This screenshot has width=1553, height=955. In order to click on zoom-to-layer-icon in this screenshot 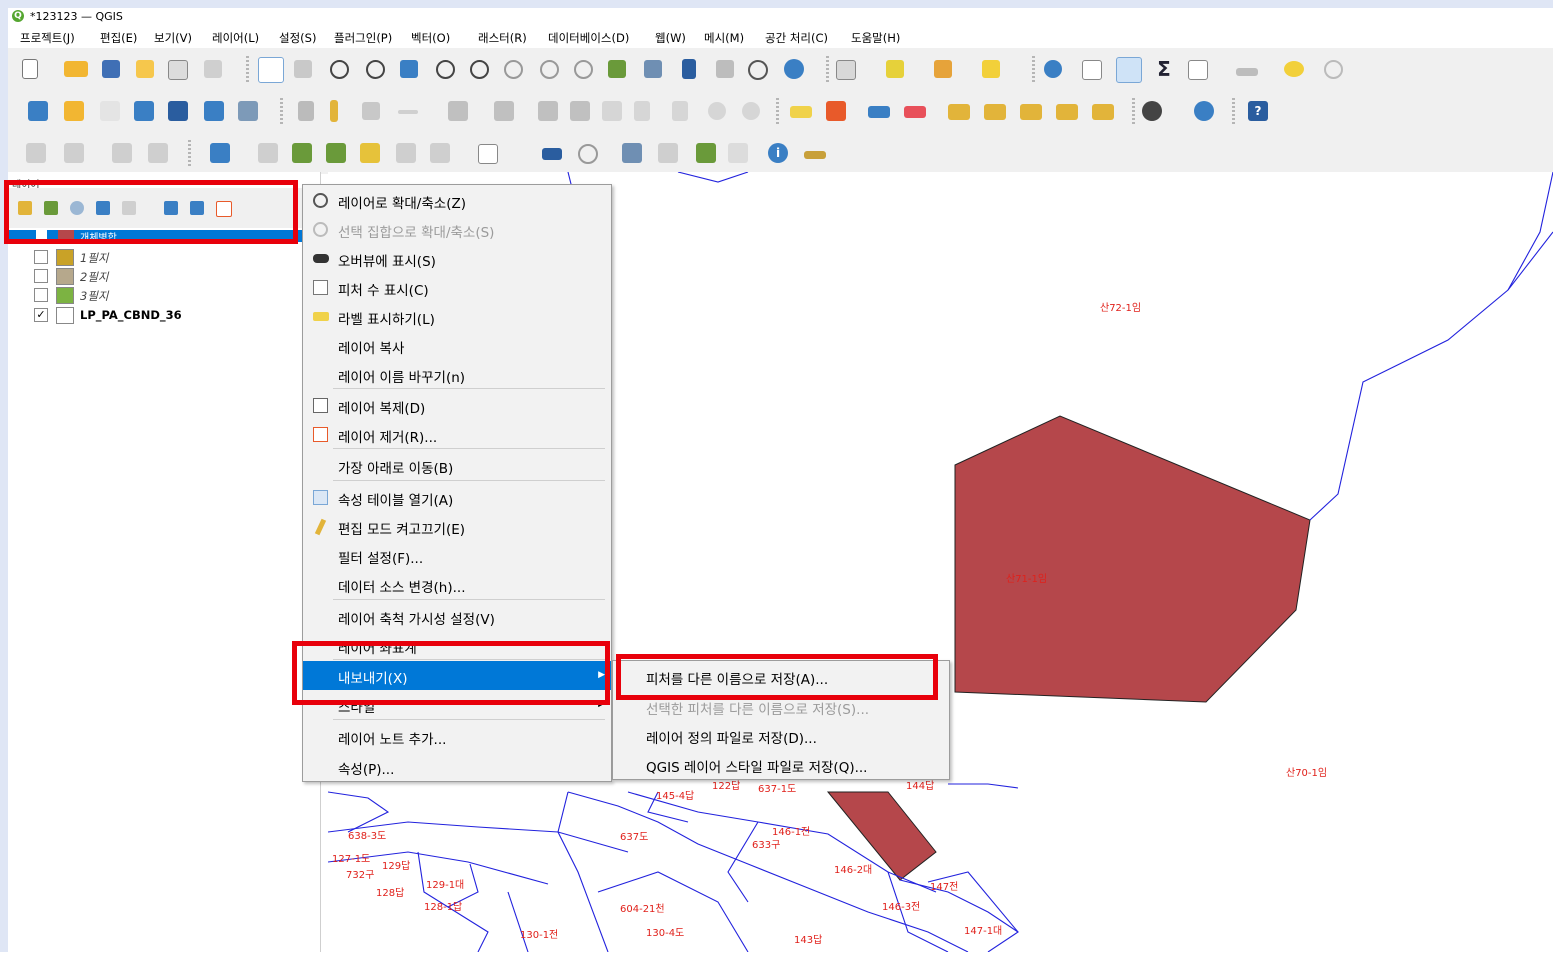, I will do `click(479, 69)`.